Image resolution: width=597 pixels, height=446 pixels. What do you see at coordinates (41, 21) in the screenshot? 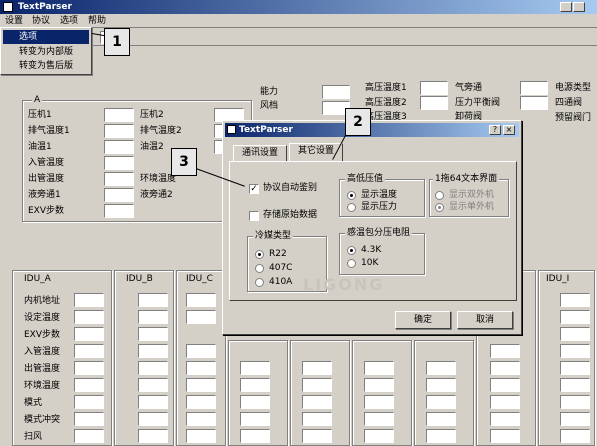
I see `menu-protocol: 协议` at bounding box center [41, 21].